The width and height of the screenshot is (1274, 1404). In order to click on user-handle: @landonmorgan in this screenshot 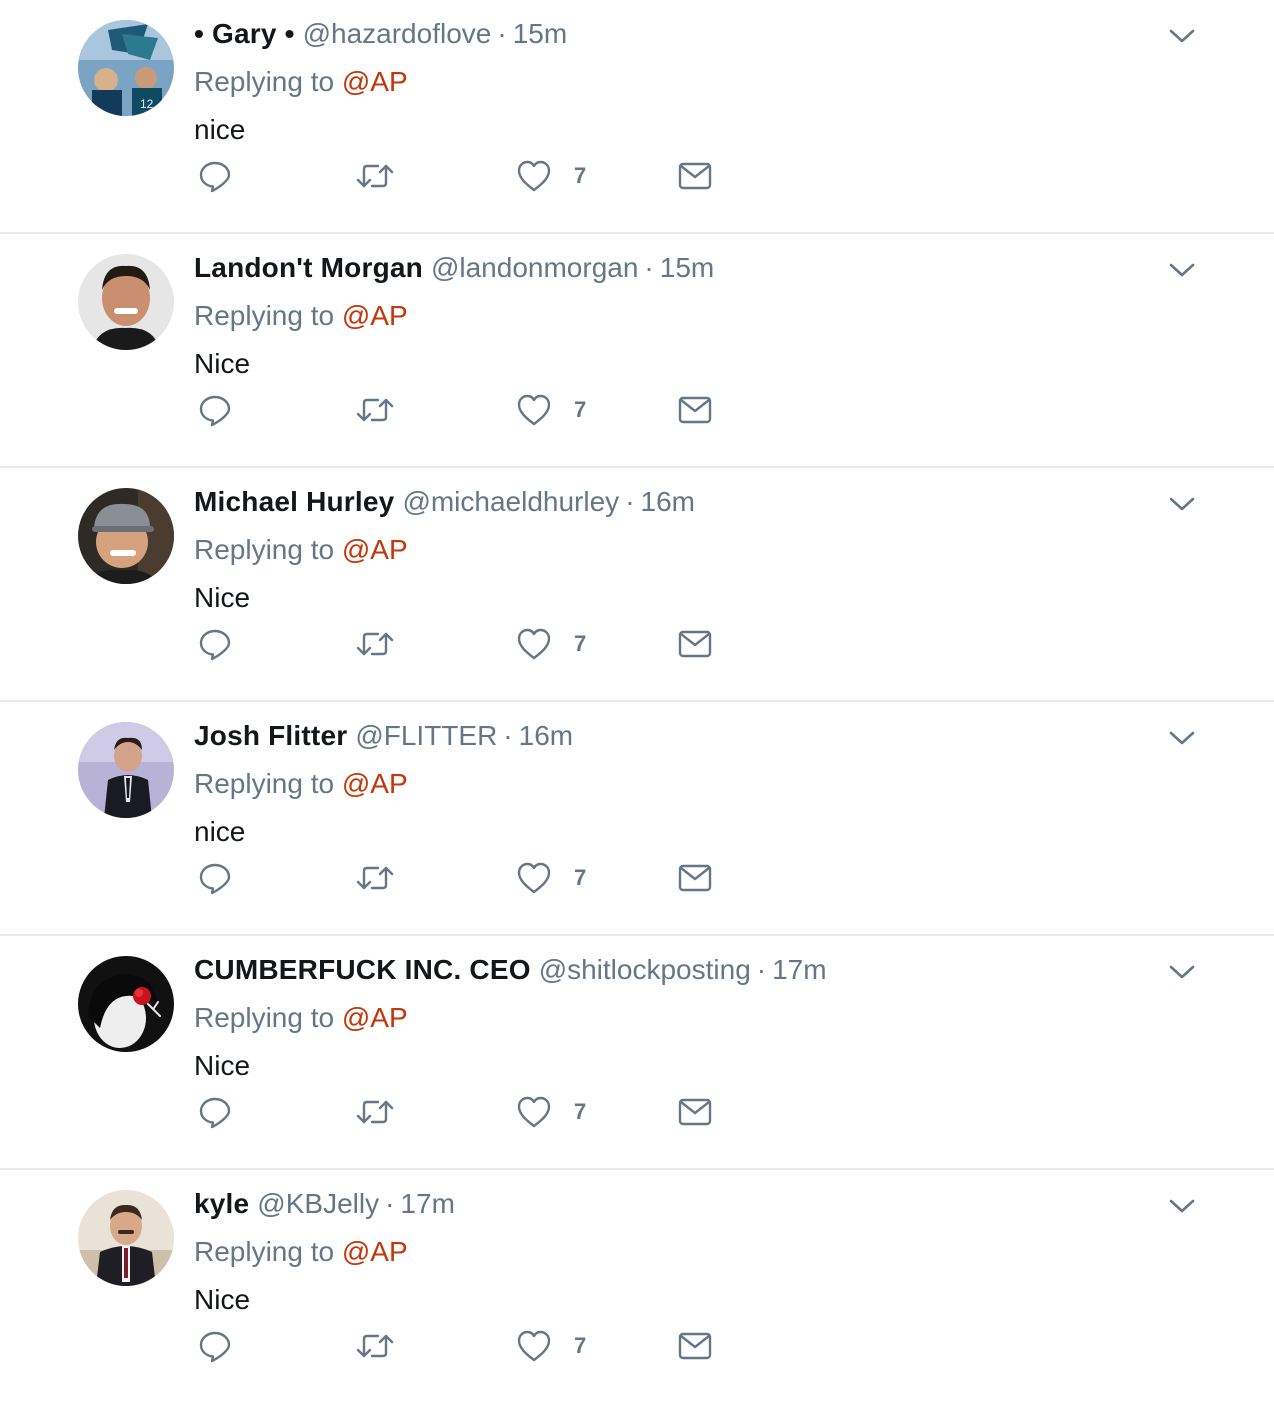, I will do `click(534, 267)`.